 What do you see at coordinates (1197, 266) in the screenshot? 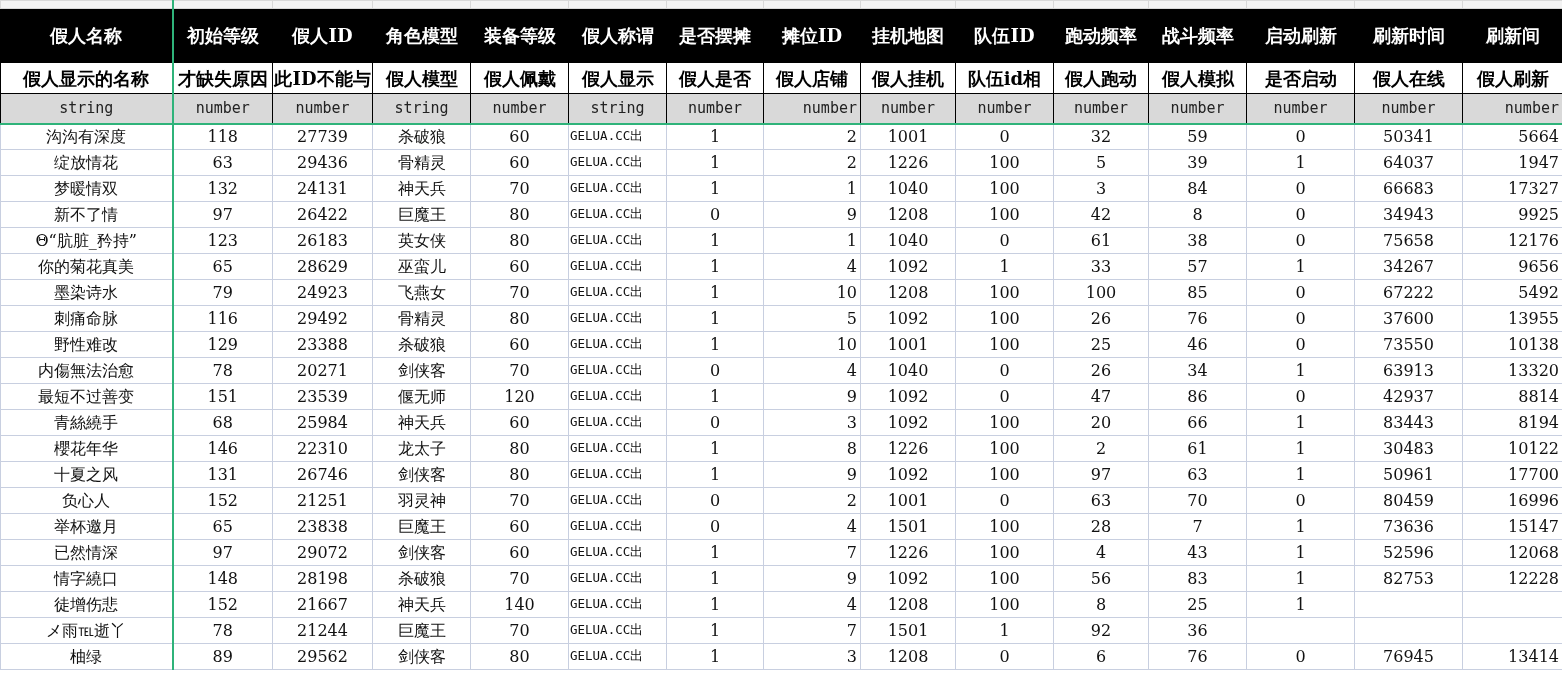
I see `table-cell: 57` at bounding box center [1197, 266].